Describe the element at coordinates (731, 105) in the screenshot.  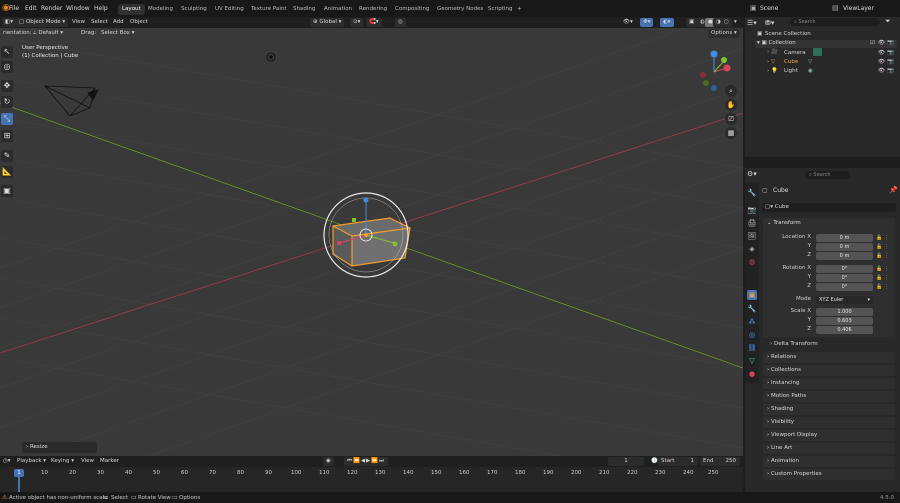
I see `pan-hand-icon: ✋` at that location.